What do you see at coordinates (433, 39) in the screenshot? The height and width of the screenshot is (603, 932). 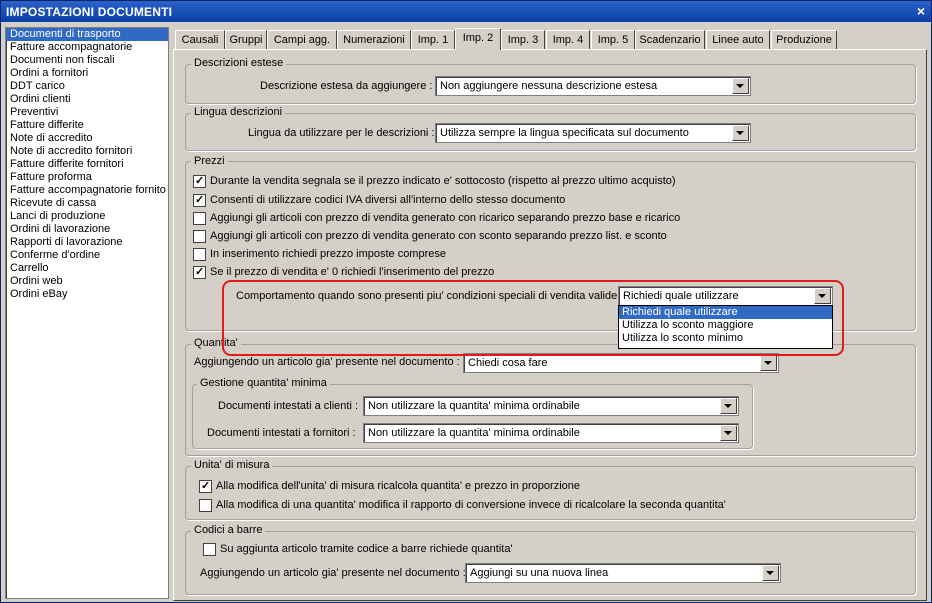 I see `tab-imp-1: Imp. 1` at bounding box center [433, 39].